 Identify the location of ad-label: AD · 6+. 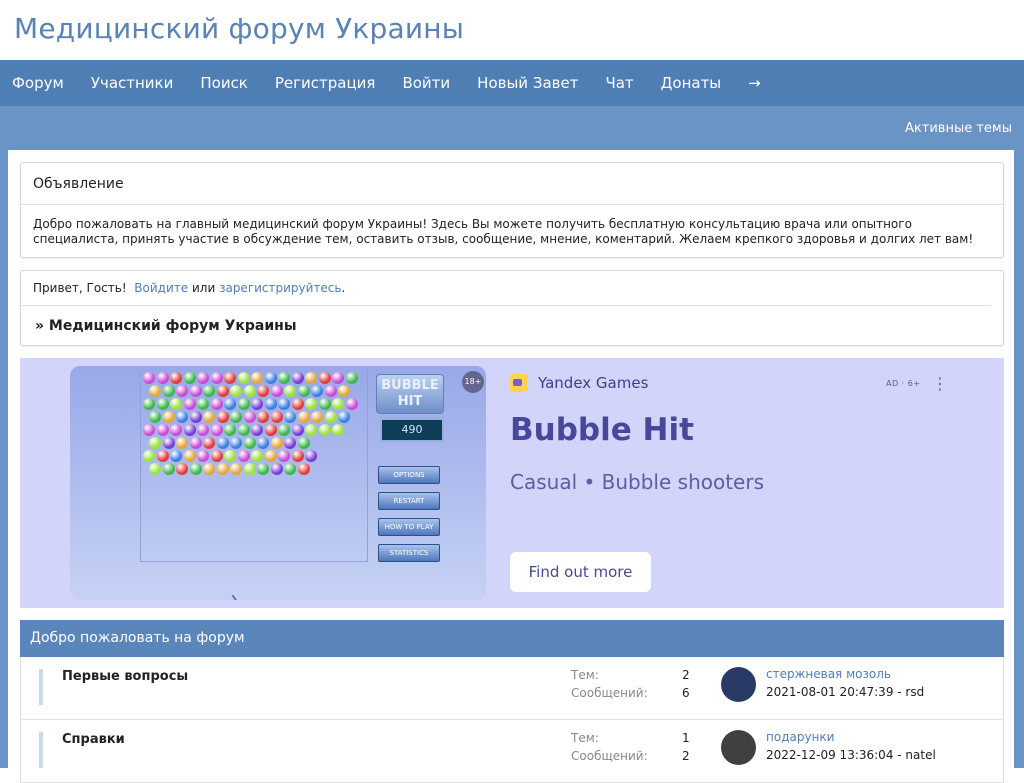
(903, 383).